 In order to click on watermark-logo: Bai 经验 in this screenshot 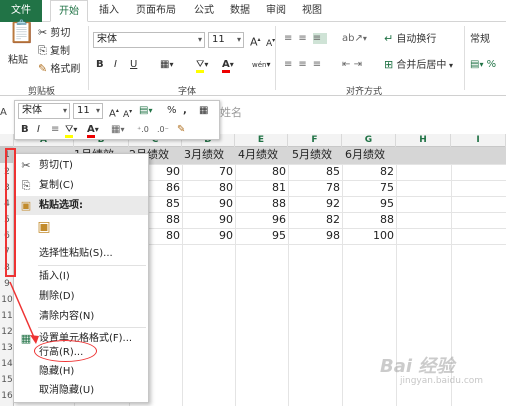, I will do `click(417, 366)`.